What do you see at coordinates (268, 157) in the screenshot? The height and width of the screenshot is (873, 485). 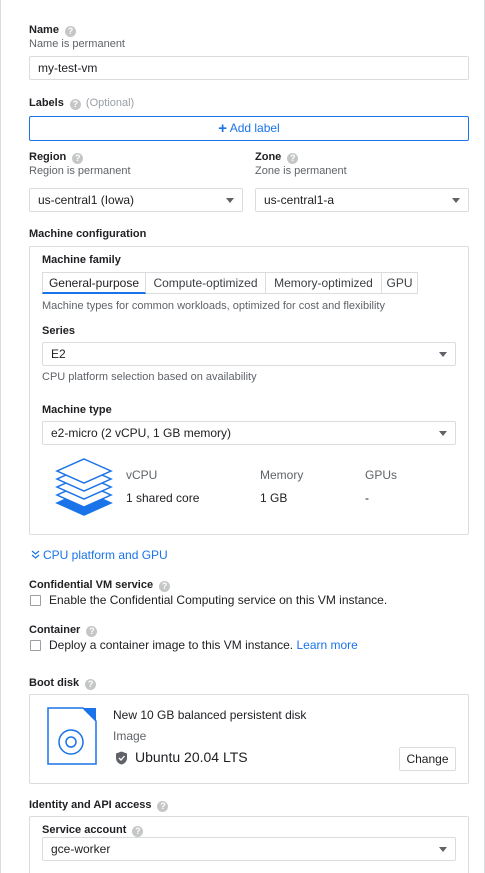 I see `zone-label-text: Zone` at bounding box center [268, 157].